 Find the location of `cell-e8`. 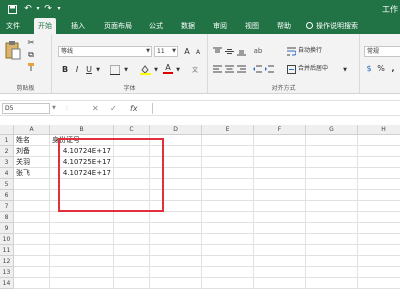

cell-e8 is located at coordinates (228, 217).